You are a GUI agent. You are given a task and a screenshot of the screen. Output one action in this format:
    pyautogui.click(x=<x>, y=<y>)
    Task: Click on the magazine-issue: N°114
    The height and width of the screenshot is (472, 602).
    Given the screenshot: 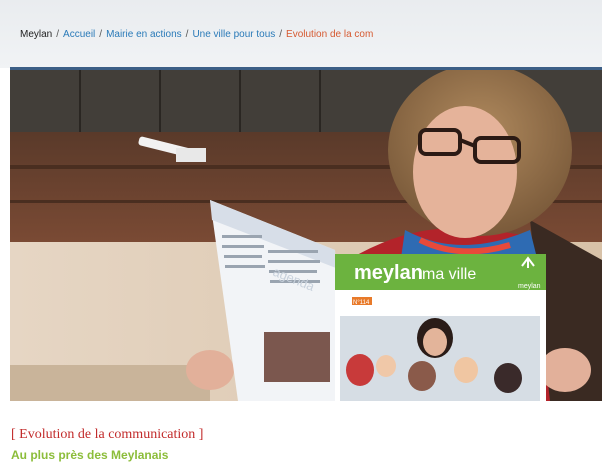 What is the action you would take?
    pyautogui.click(x=361, y=303)
    